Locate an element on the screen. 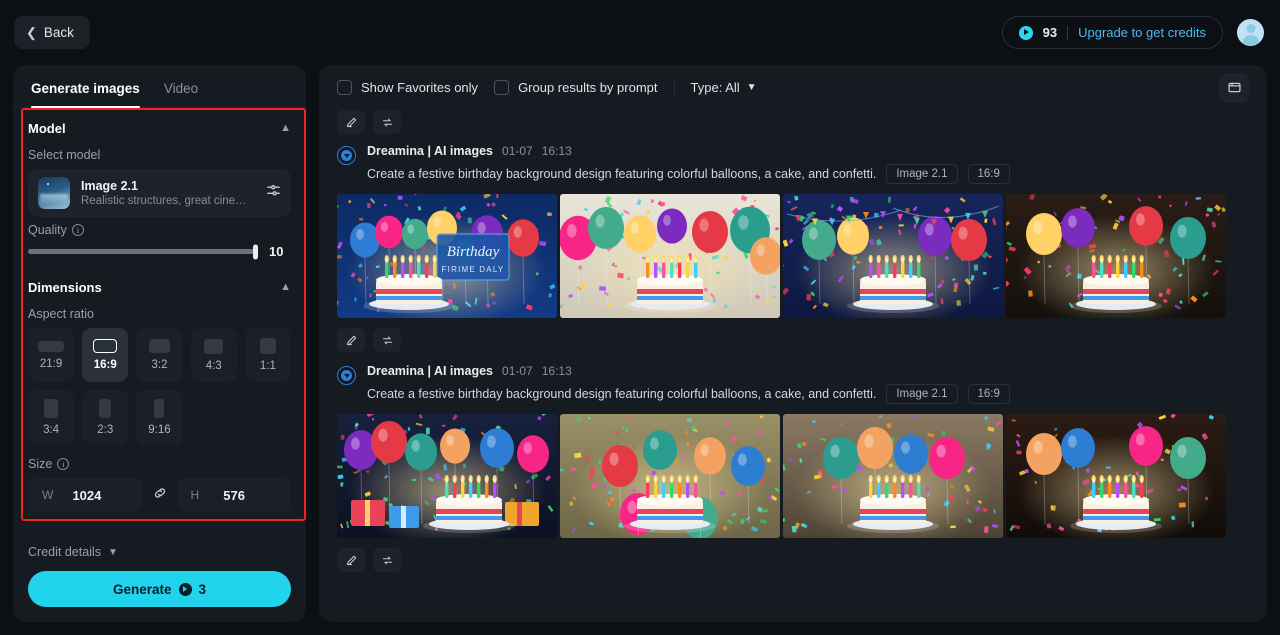 The image size is (1280, 635). svg-text: Birthday is located at coordinates (473, 252).